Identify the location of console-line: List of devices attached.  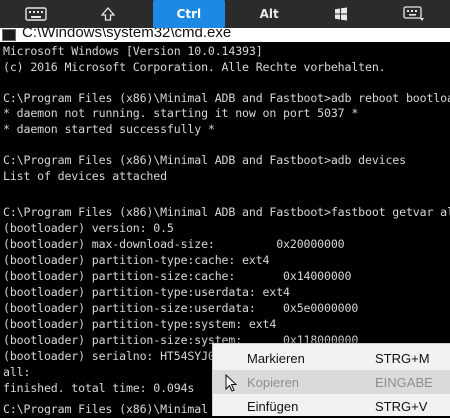
(85, 175).